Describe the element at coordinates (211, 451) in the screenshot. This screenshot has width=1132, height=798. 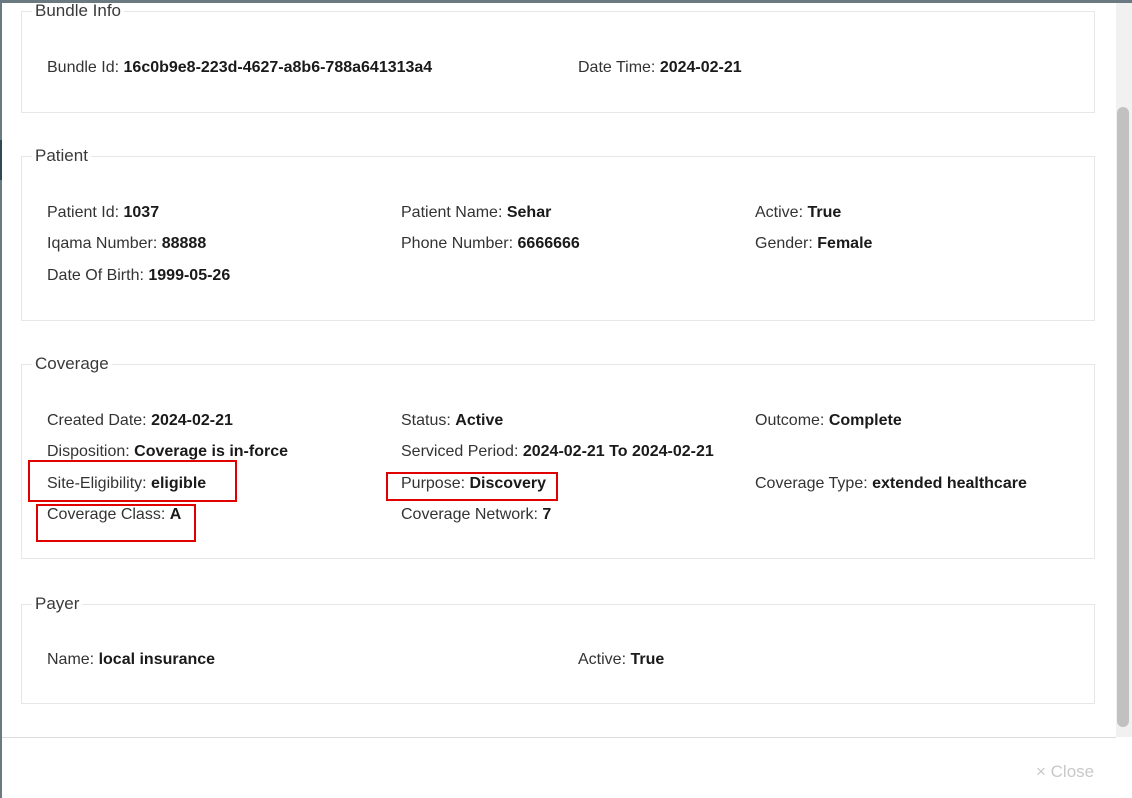
I see `field-value: Coverage is in-force` at that location.